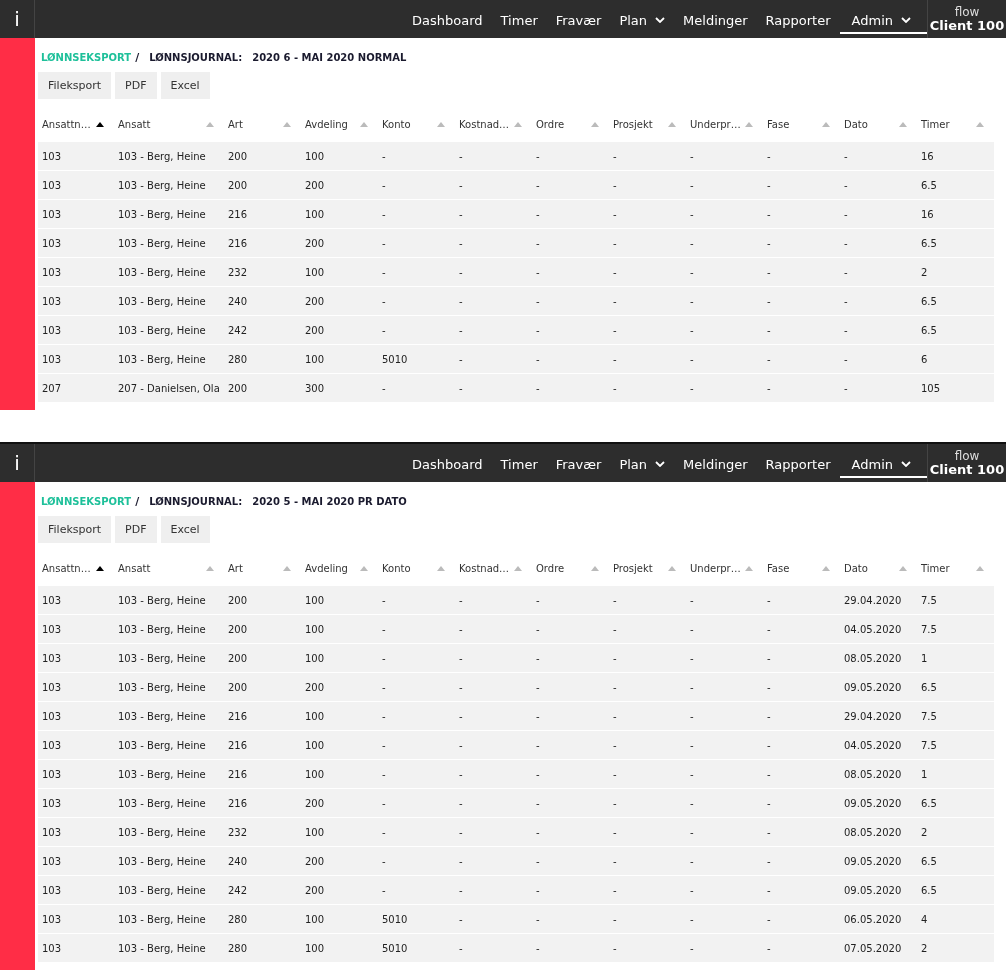 The image size is (1006, 976). Describe the element at coordinates (873, 600) in the screenshot. I see `table-cell-text: 29.04.2020` at that location.